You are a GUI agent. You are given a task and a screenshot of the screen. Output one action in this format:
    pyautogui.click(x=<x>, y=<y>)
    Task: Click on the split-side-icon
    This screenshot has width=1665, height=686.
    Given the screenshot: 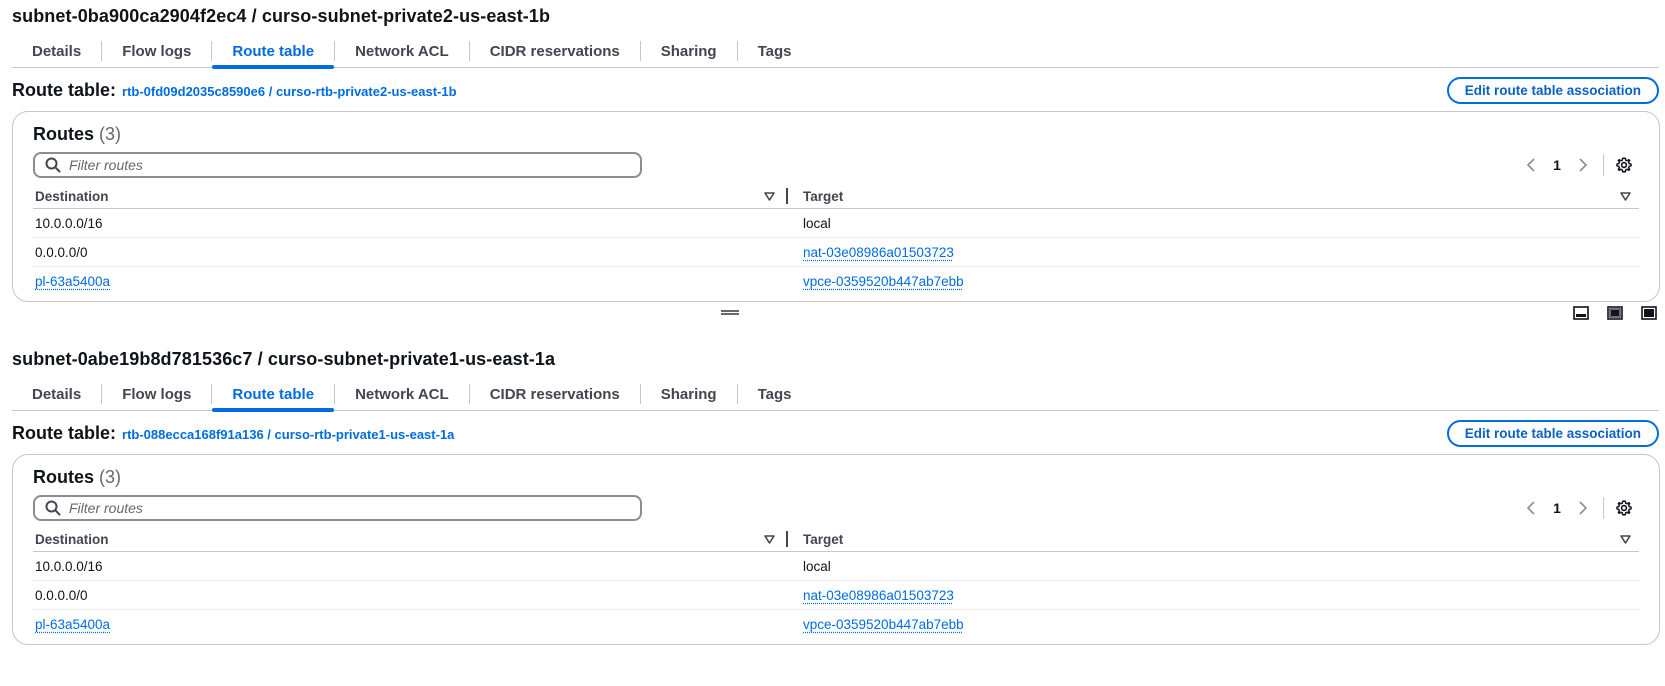 What is the action you would take?
    pyautogui.click(x=1615, y=313)
    